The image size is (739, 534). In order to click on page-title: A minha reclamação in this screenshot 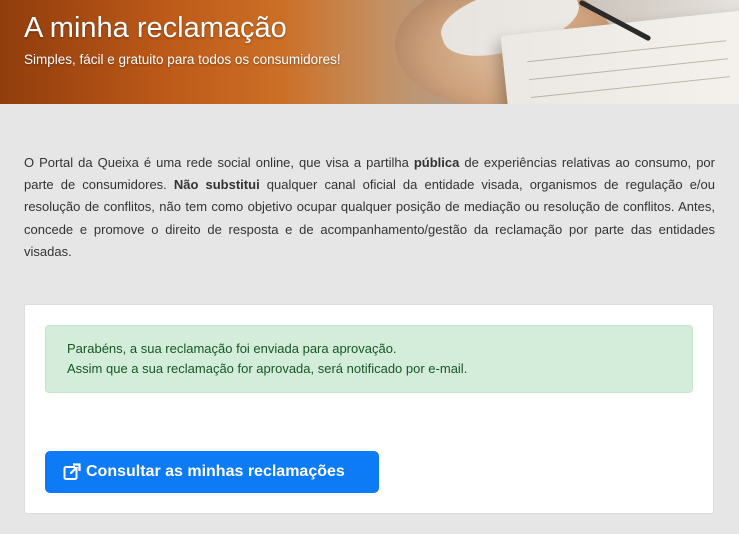, I will do `click(155, 28)`.